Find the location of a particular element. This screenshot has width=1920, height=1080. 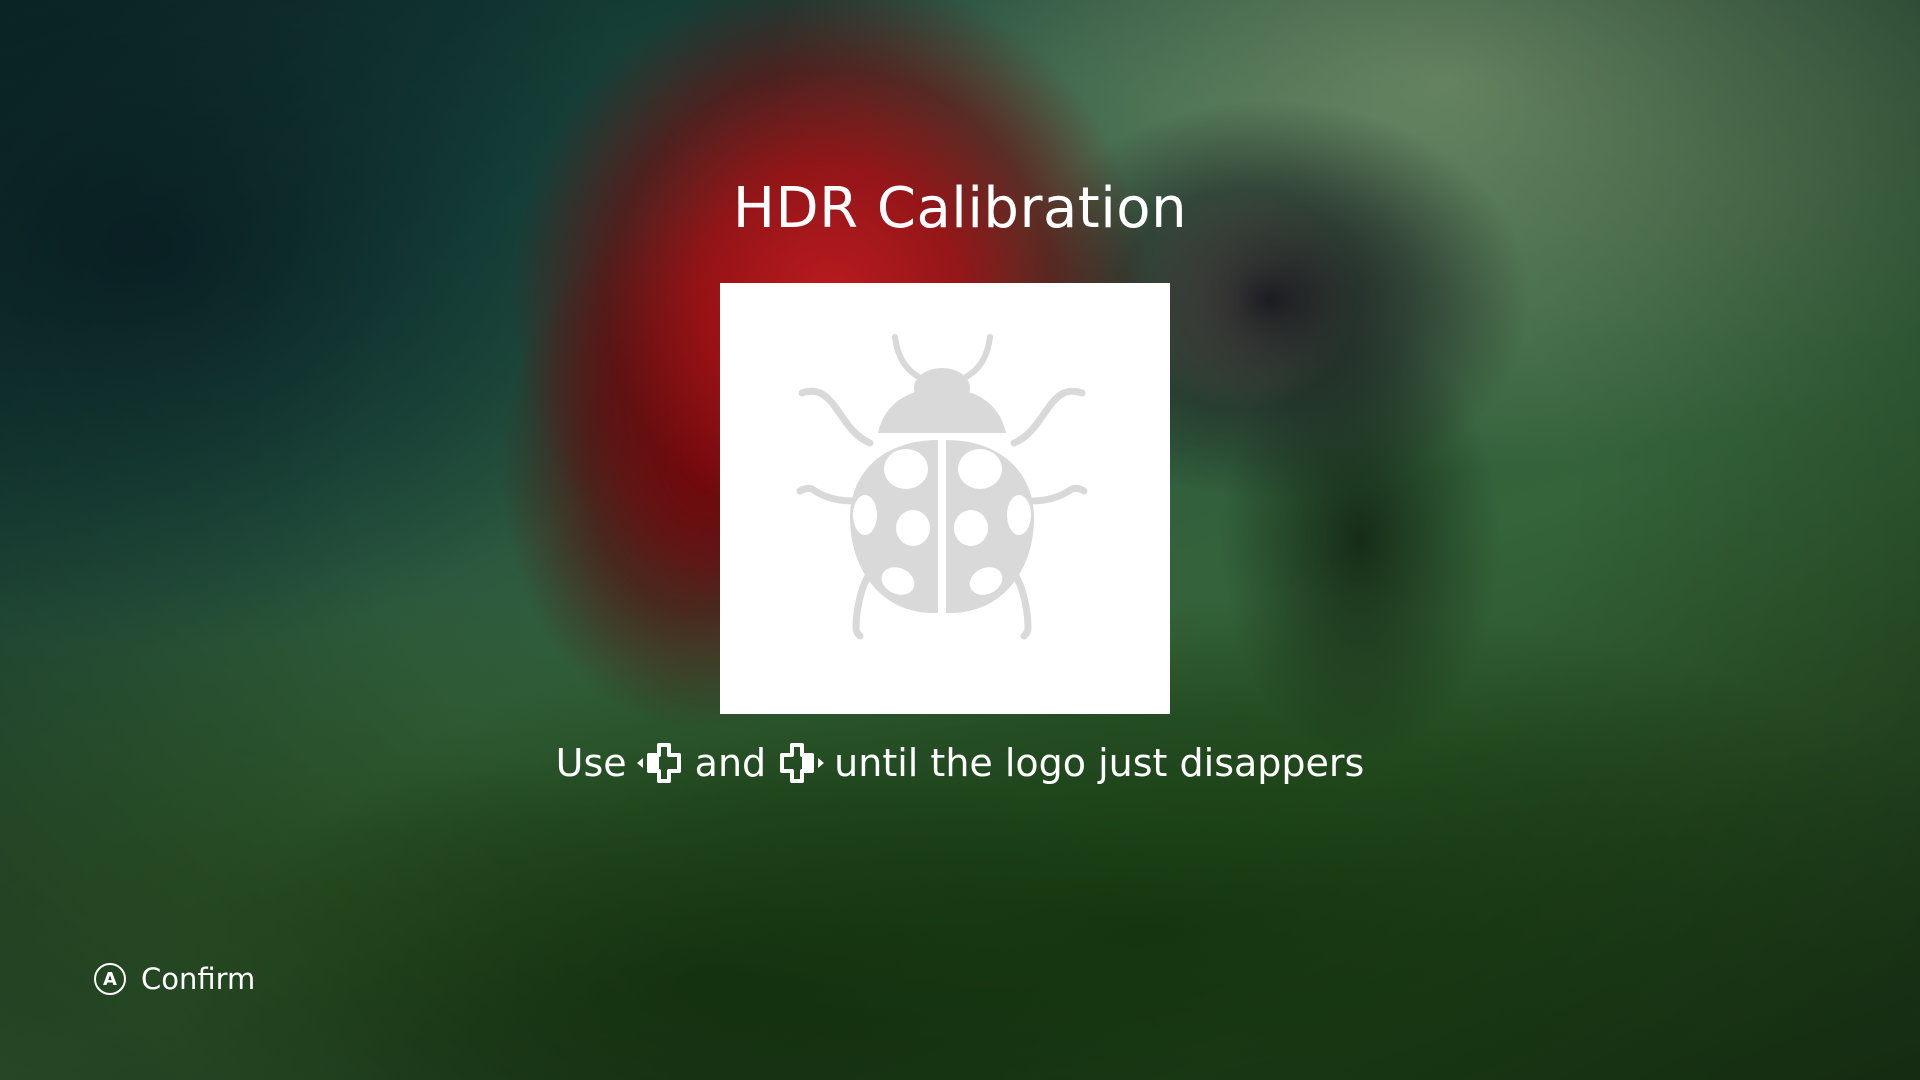

confirm-label: Confirm is located at coordinates (198, 979).